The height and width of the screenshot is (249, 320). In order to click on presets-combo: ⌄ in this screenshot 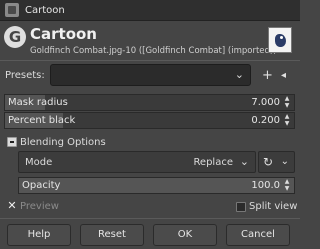, I will do `click(150, 75)`.